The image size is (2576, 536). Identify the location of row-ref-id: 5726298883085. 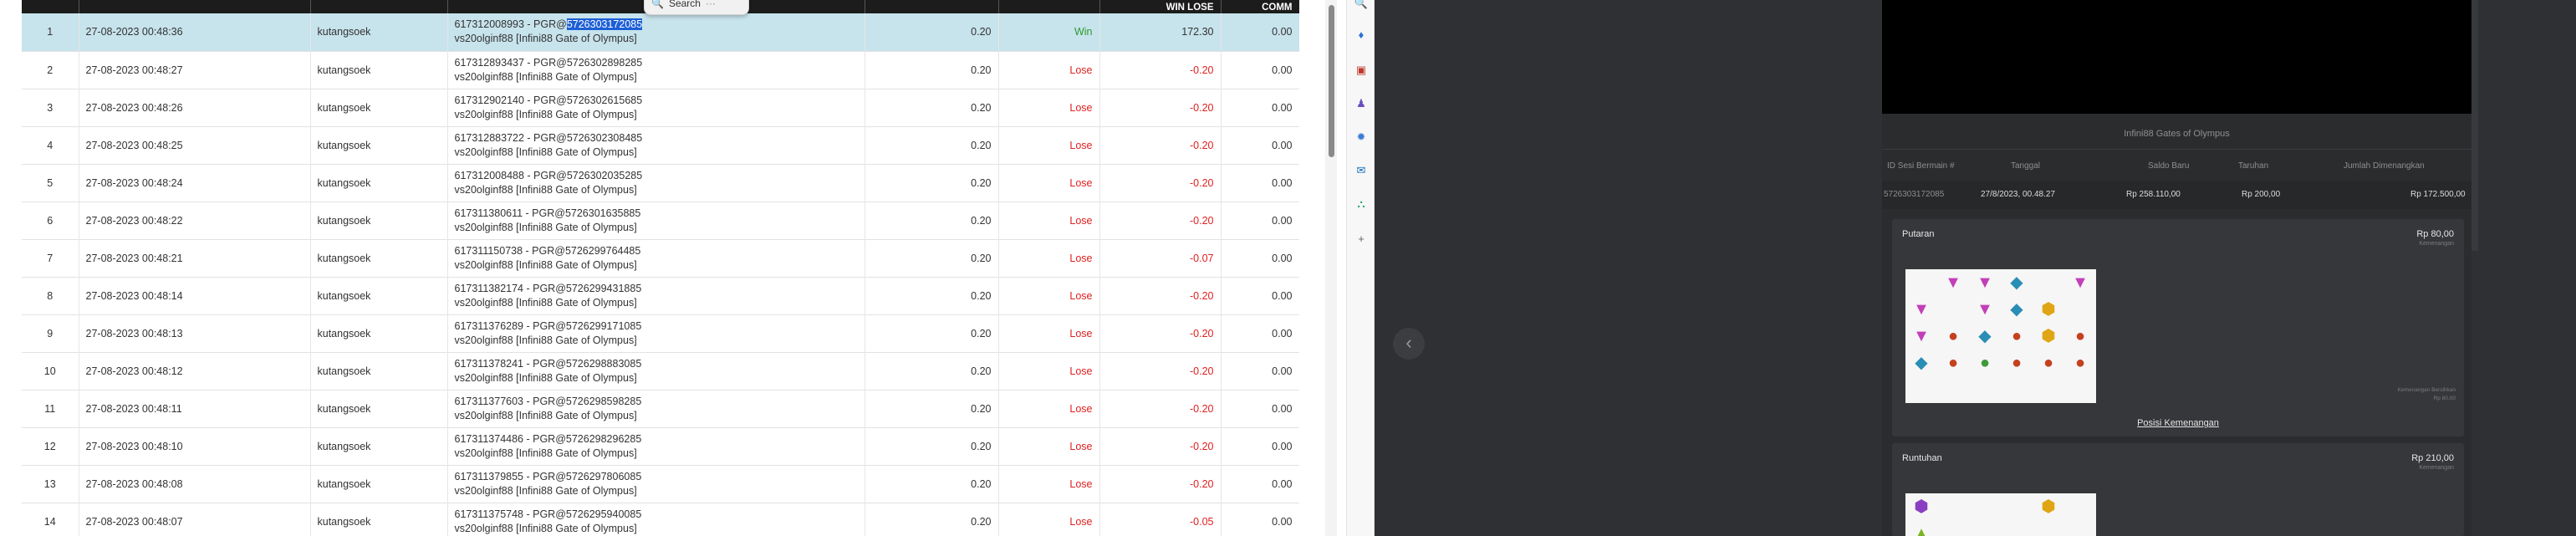
(603, 364).